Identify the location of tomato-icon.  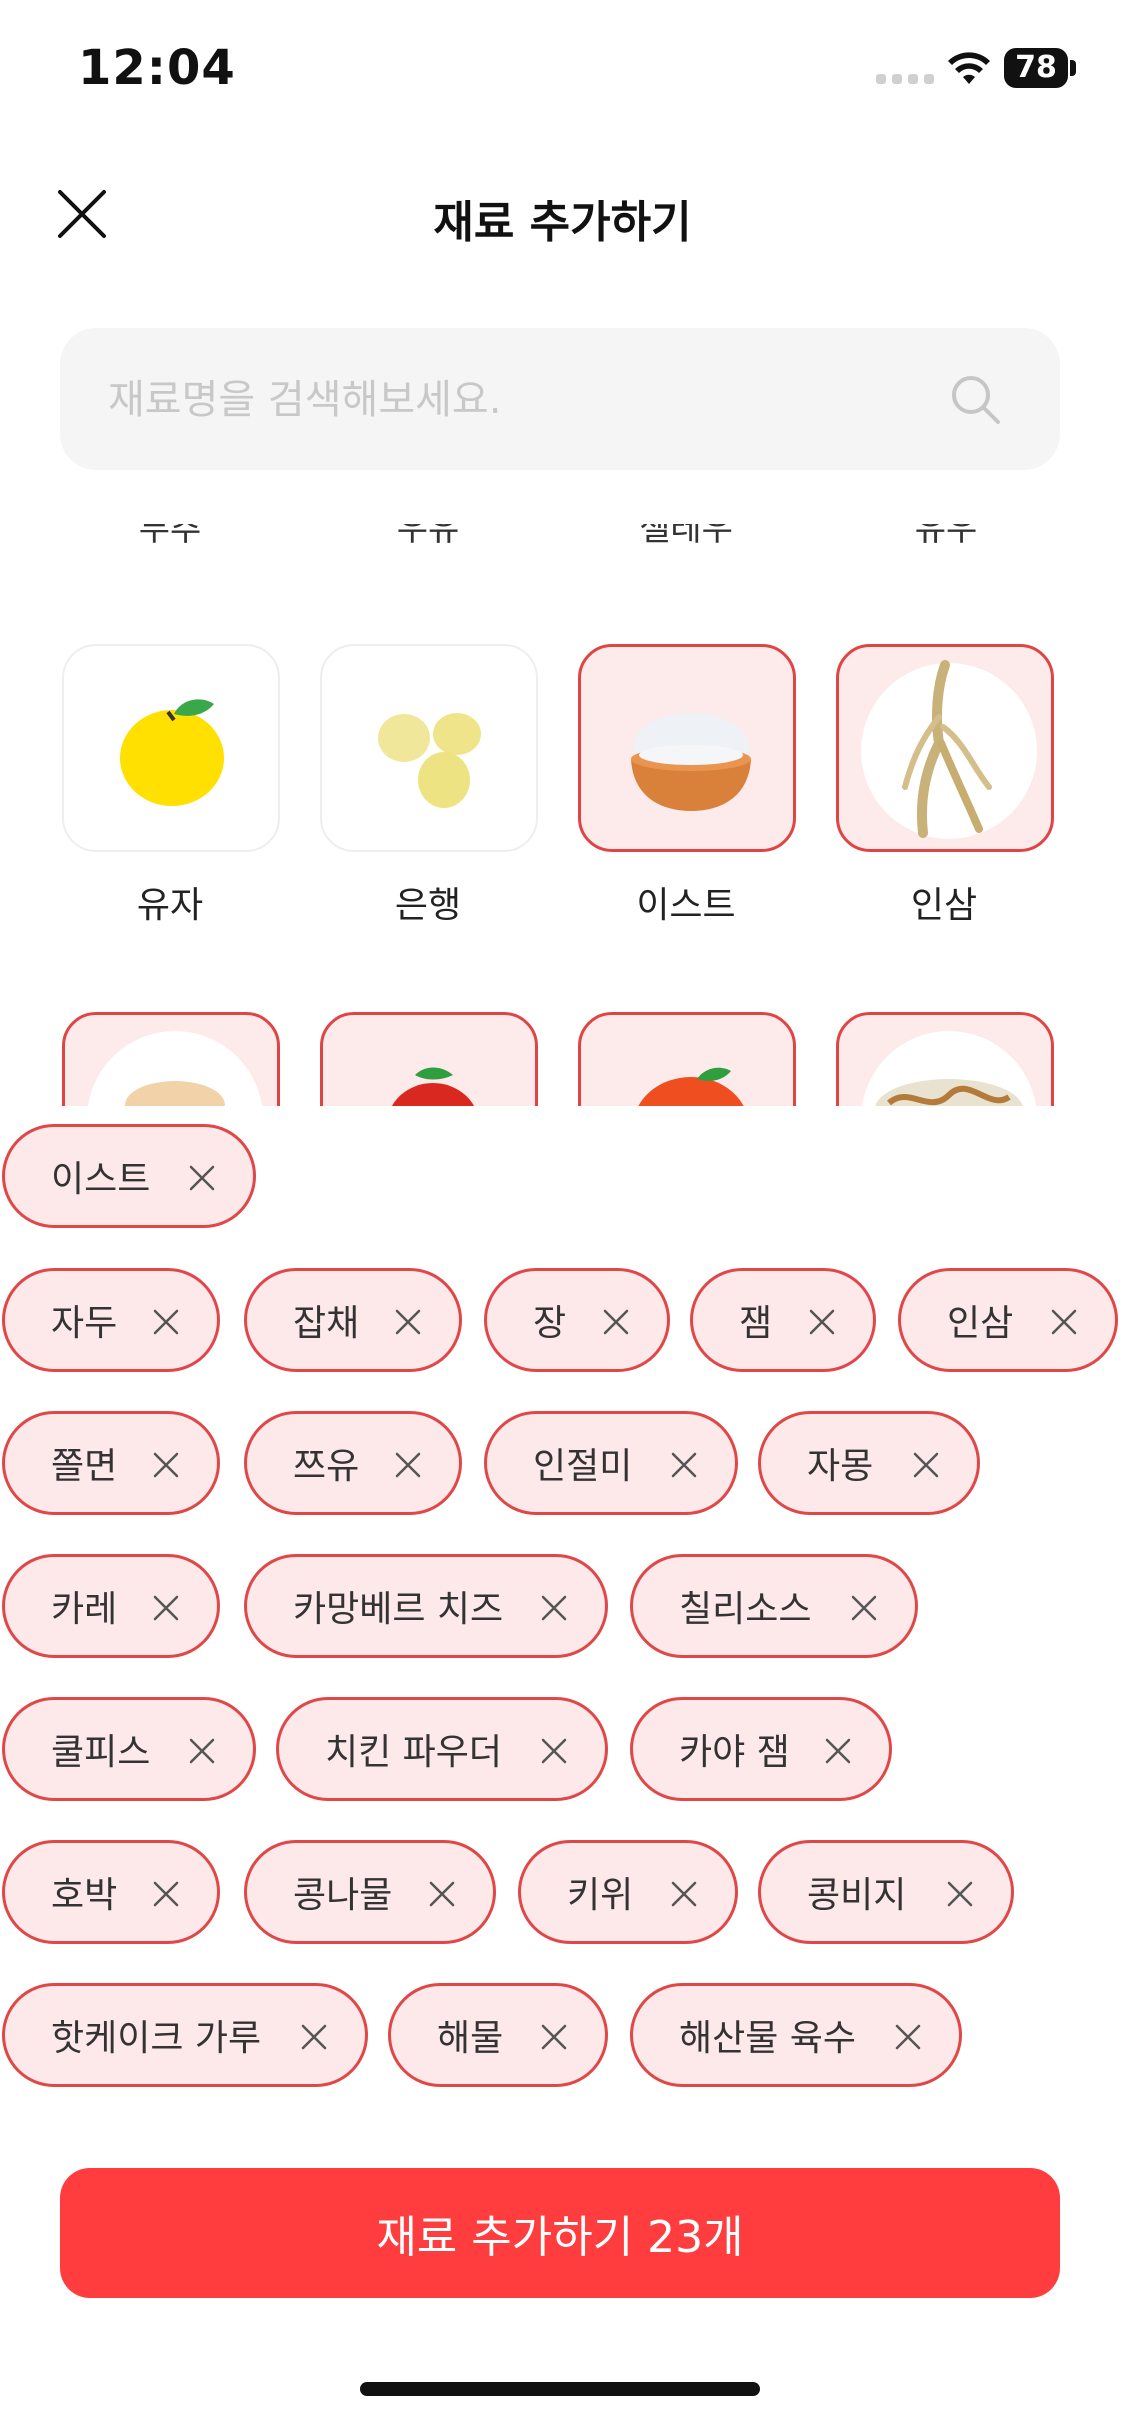
(433, 1068).